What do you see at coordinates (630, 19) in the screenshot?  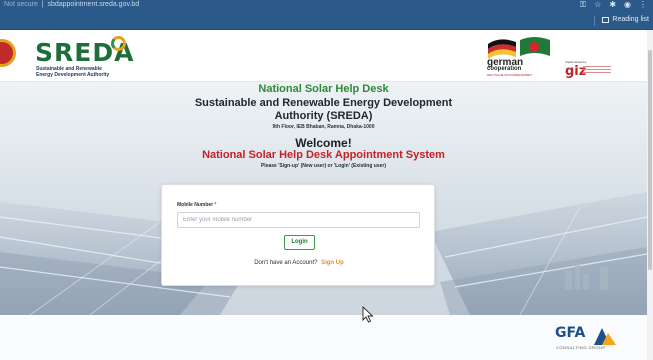 I see `reading-list-label: Reading list` at bounding box center [630, 19].